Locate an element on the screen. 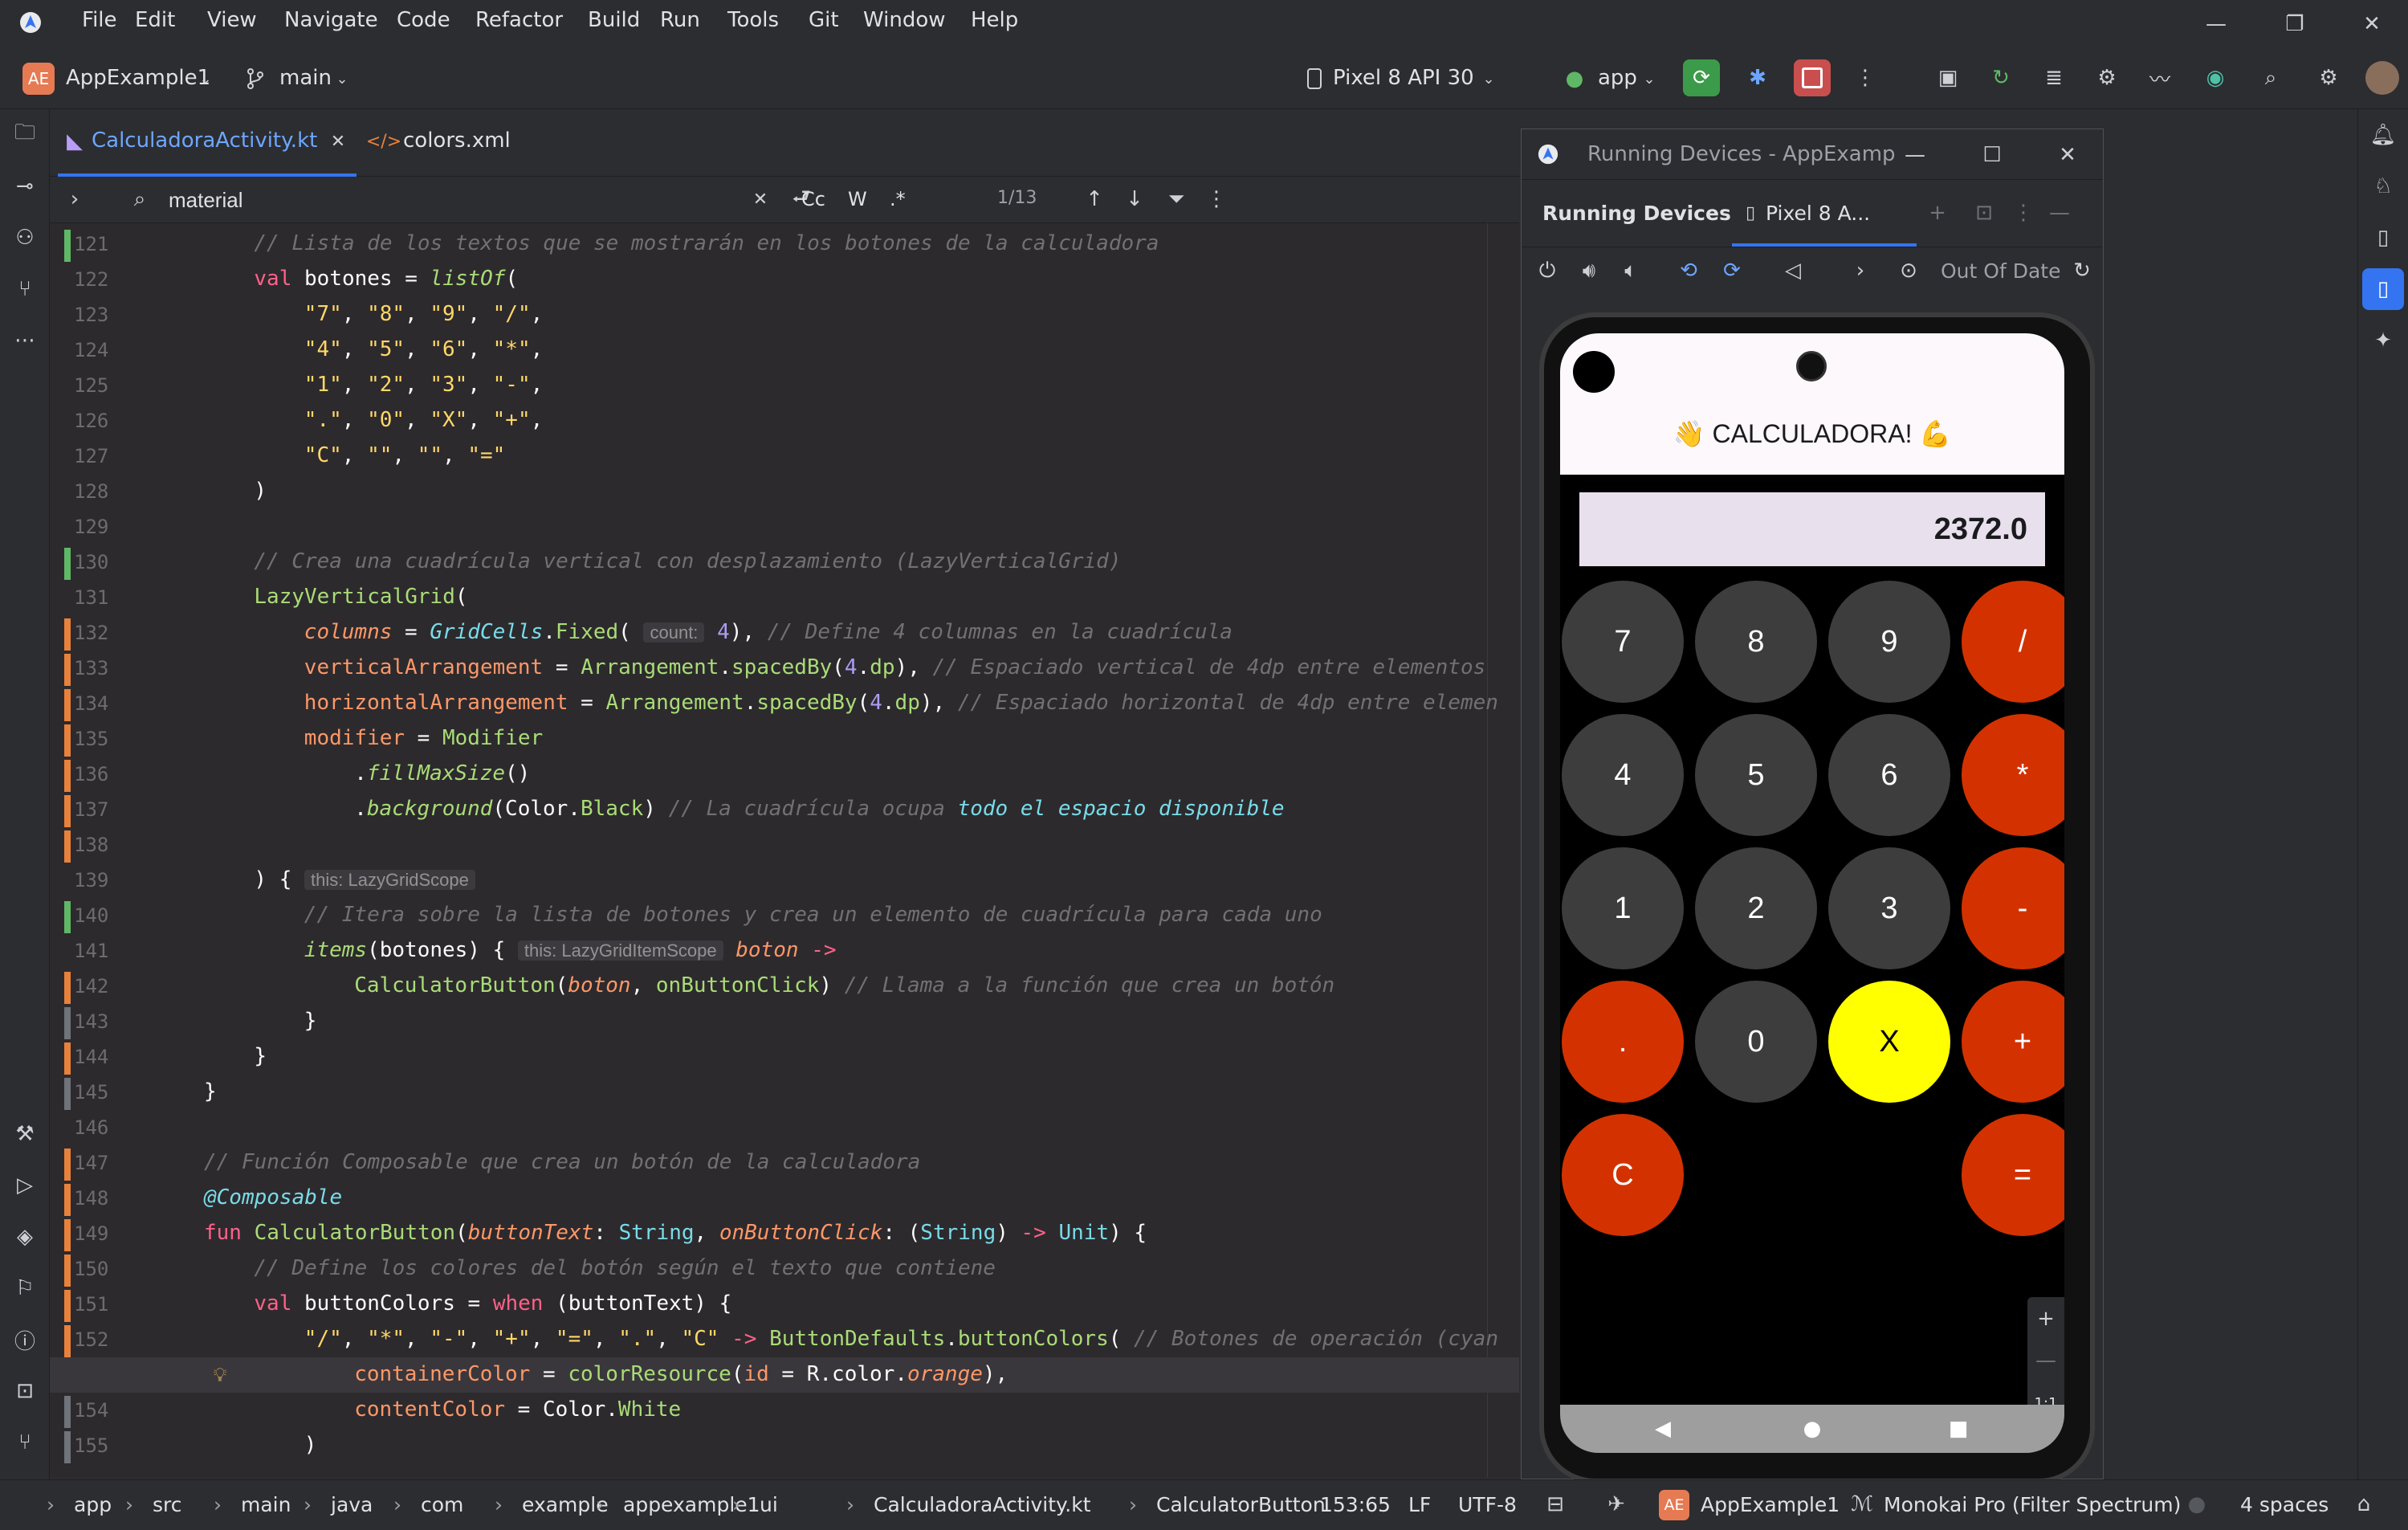  version-control-icon: ⑂ is located at coordinates (25, 1442).